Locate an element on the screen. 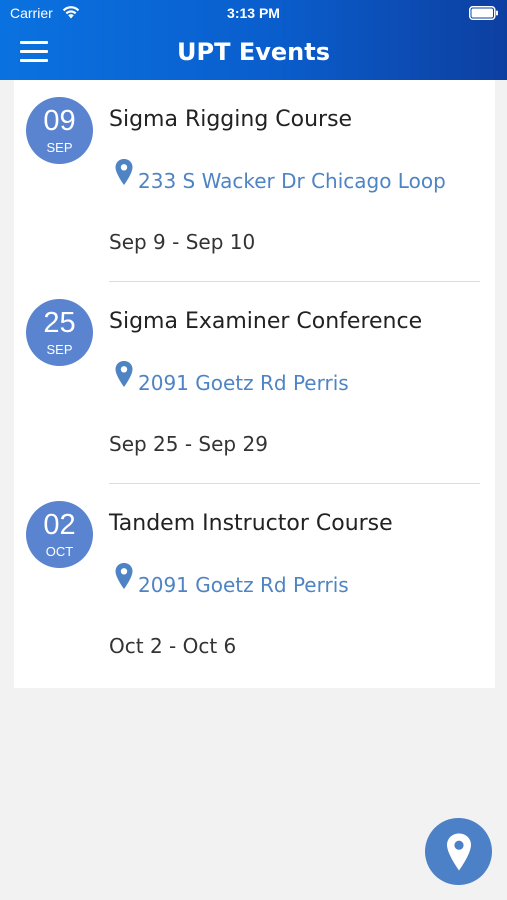  date-badge: 25 SEP is located at coordinates (59, 332).